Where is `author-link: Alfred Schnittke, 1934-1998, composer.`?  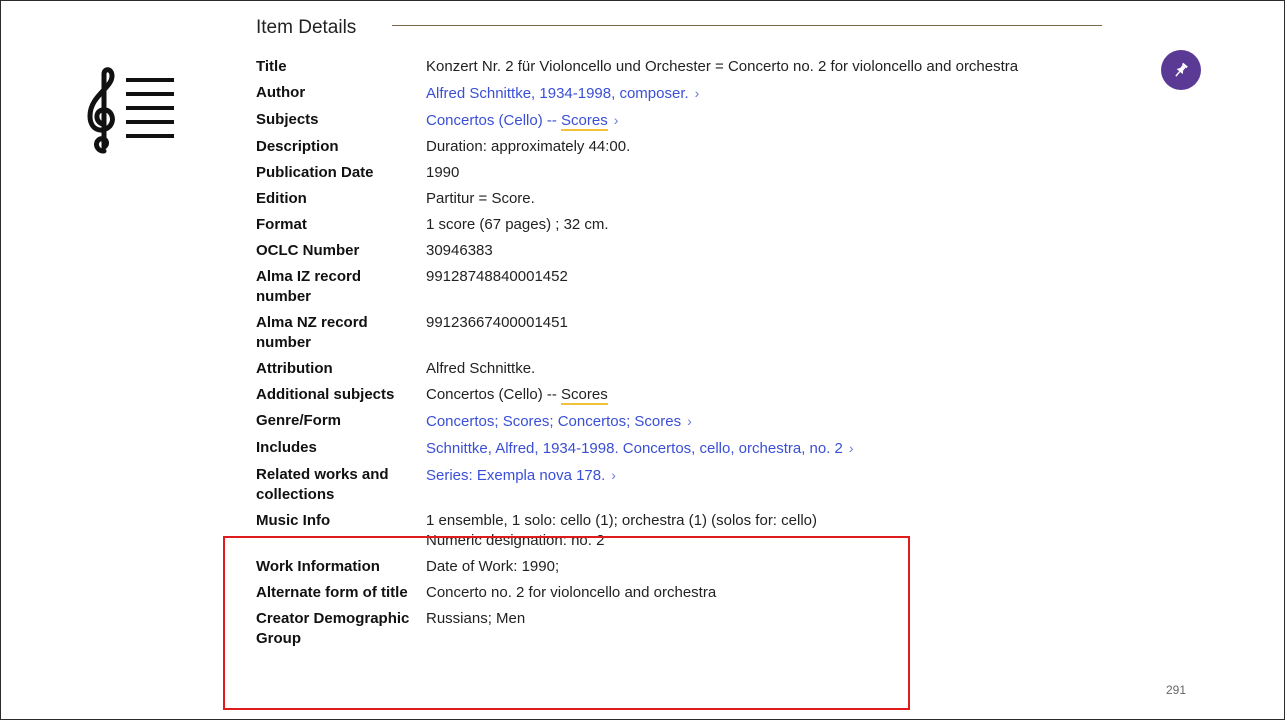
author-link: Alfred Schnittke, 1934-1998, composer. is located at coordinates (557, 93).